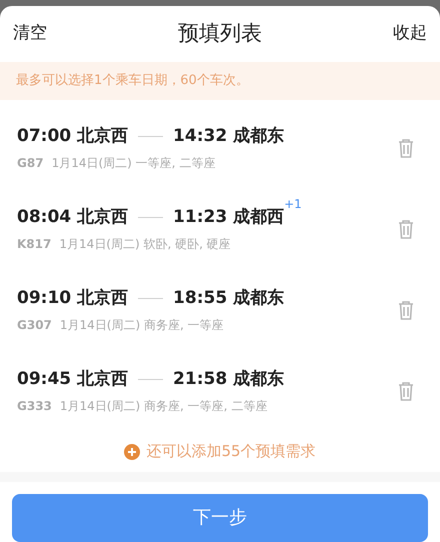  Describe the element at coordinates (145, 245) in the screenshot. I see `train-details: 1月14日(周二) 软卧, 硬卧, 硬座` at that location.